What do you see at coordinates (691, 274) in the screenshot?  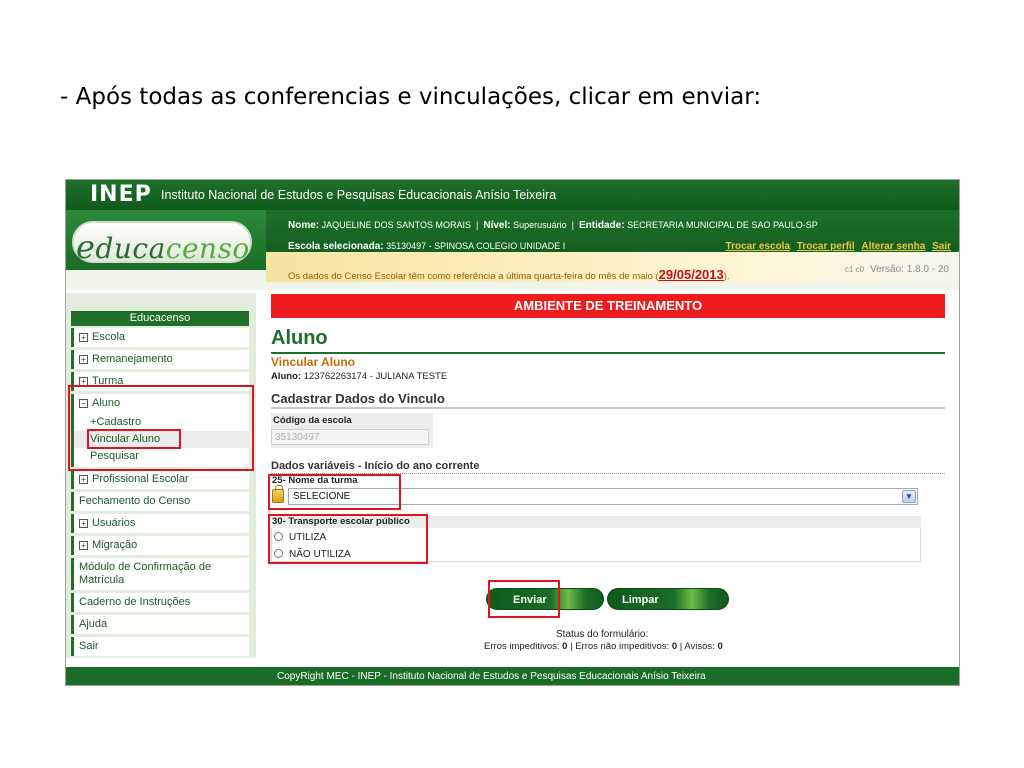 I see `censo-date: 29/05/2013` at bounding box center [691, 274].